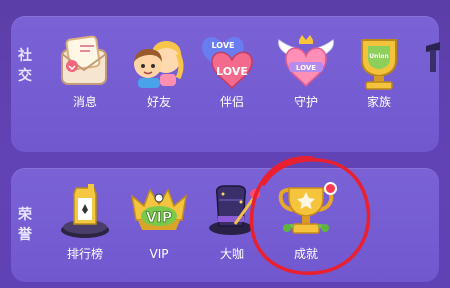  Describe the element at coordinates (232, 63) in the screenshot. I see `love-hearts-icon: LOVE LOVE` at that location.